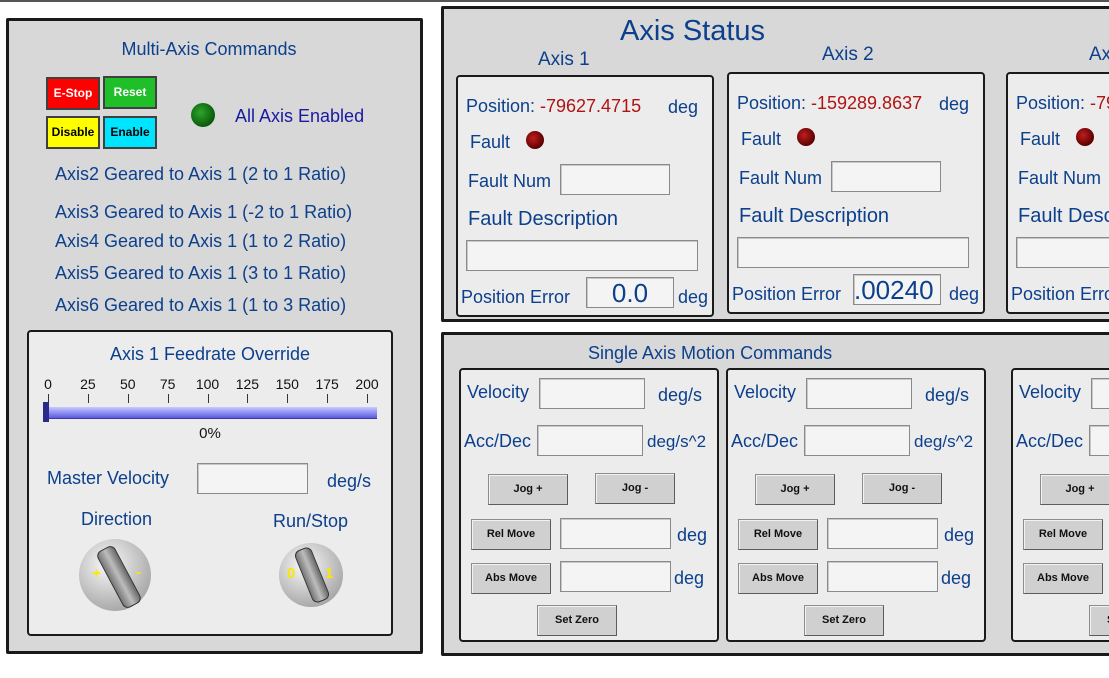 The height and width of the screenshot is (678, 1109). What do you see at coordinates (710, 353) in the screenshot?
I see `single-axis-title: Single Axis Motion Commands` at bounding box center [710, 353].